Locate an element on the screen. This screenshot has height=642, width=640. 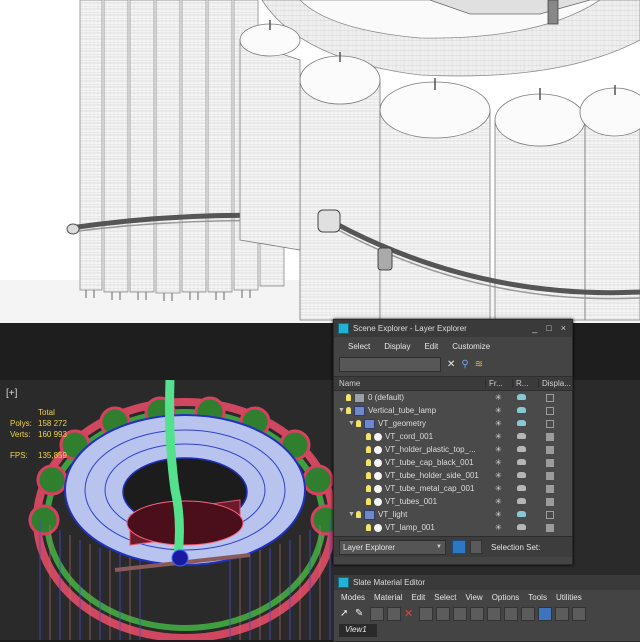
layout-icon is located at coordinates (477, 613).